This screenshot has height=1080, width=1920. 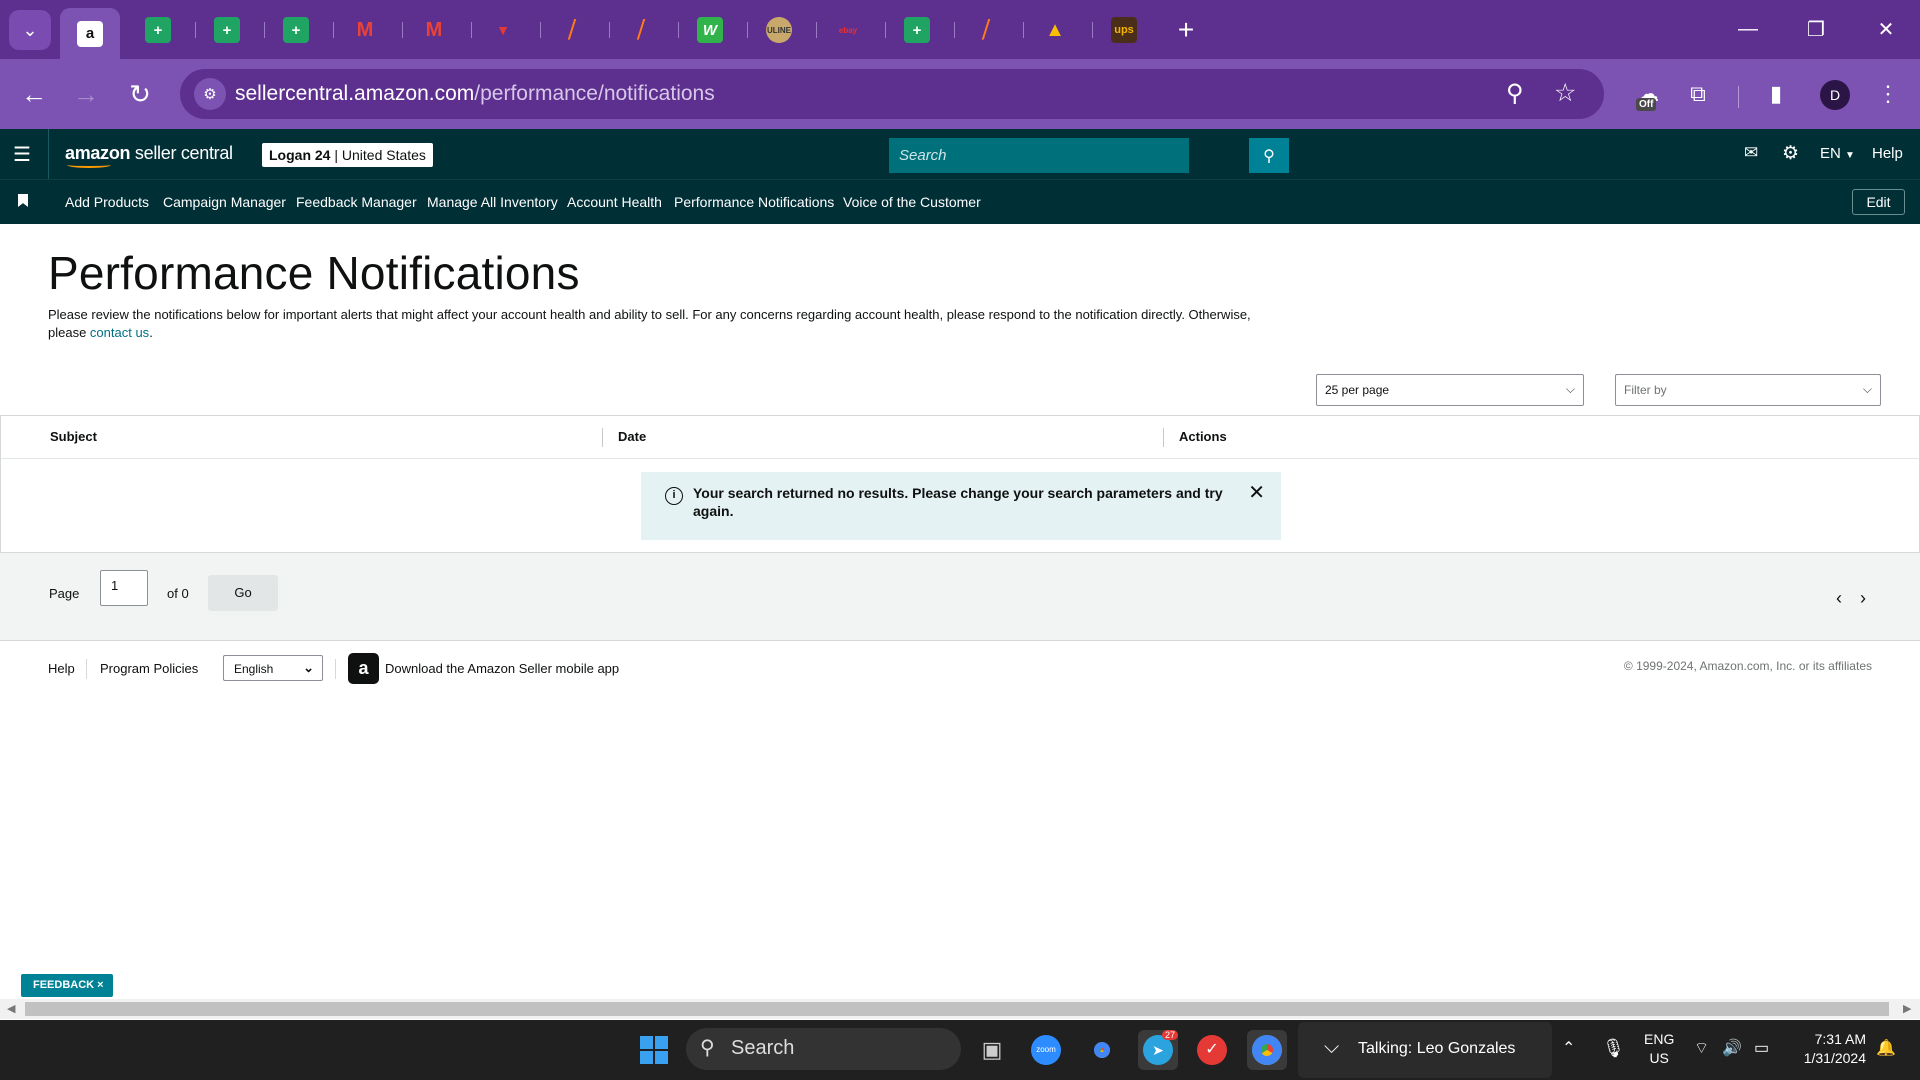 What do you see at coordinates (1267, 1050) in the screenshot?
I see `chrome-profile-app-icon` at bounding box center [1267, 1050].